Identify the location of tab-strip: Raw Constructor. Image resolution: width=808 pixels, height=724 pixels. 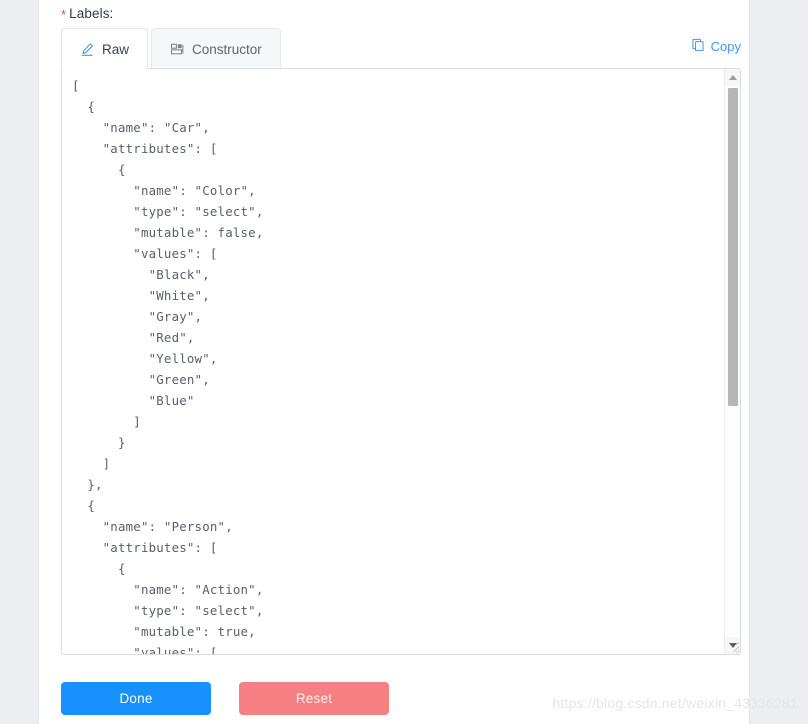
(171, 48).